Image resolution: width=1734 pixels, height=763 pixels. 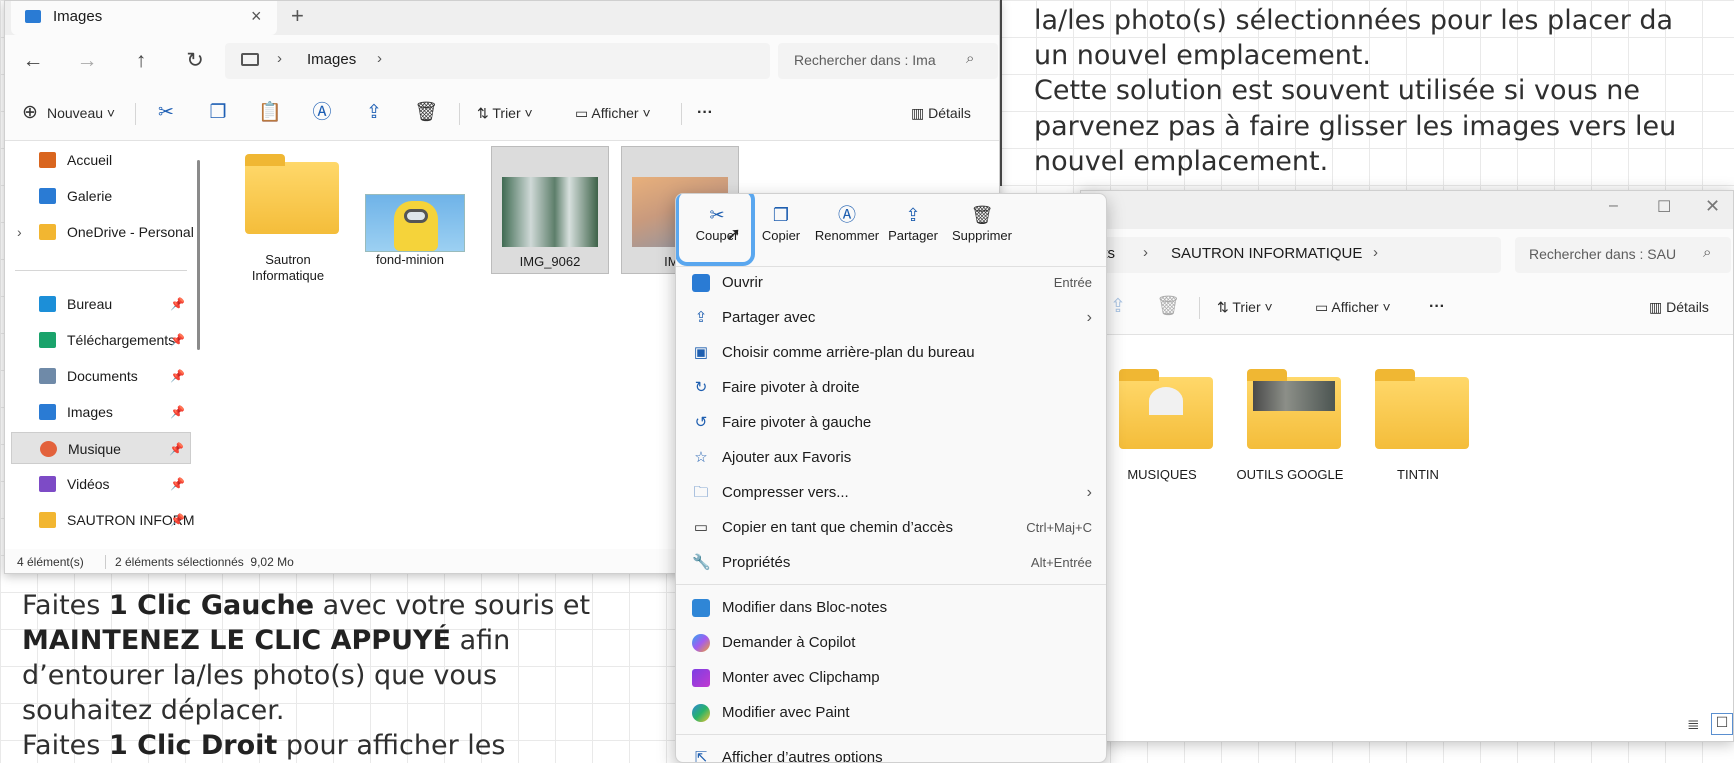 I want to click on cut-icon: ✂, so click(x=166, y=113).